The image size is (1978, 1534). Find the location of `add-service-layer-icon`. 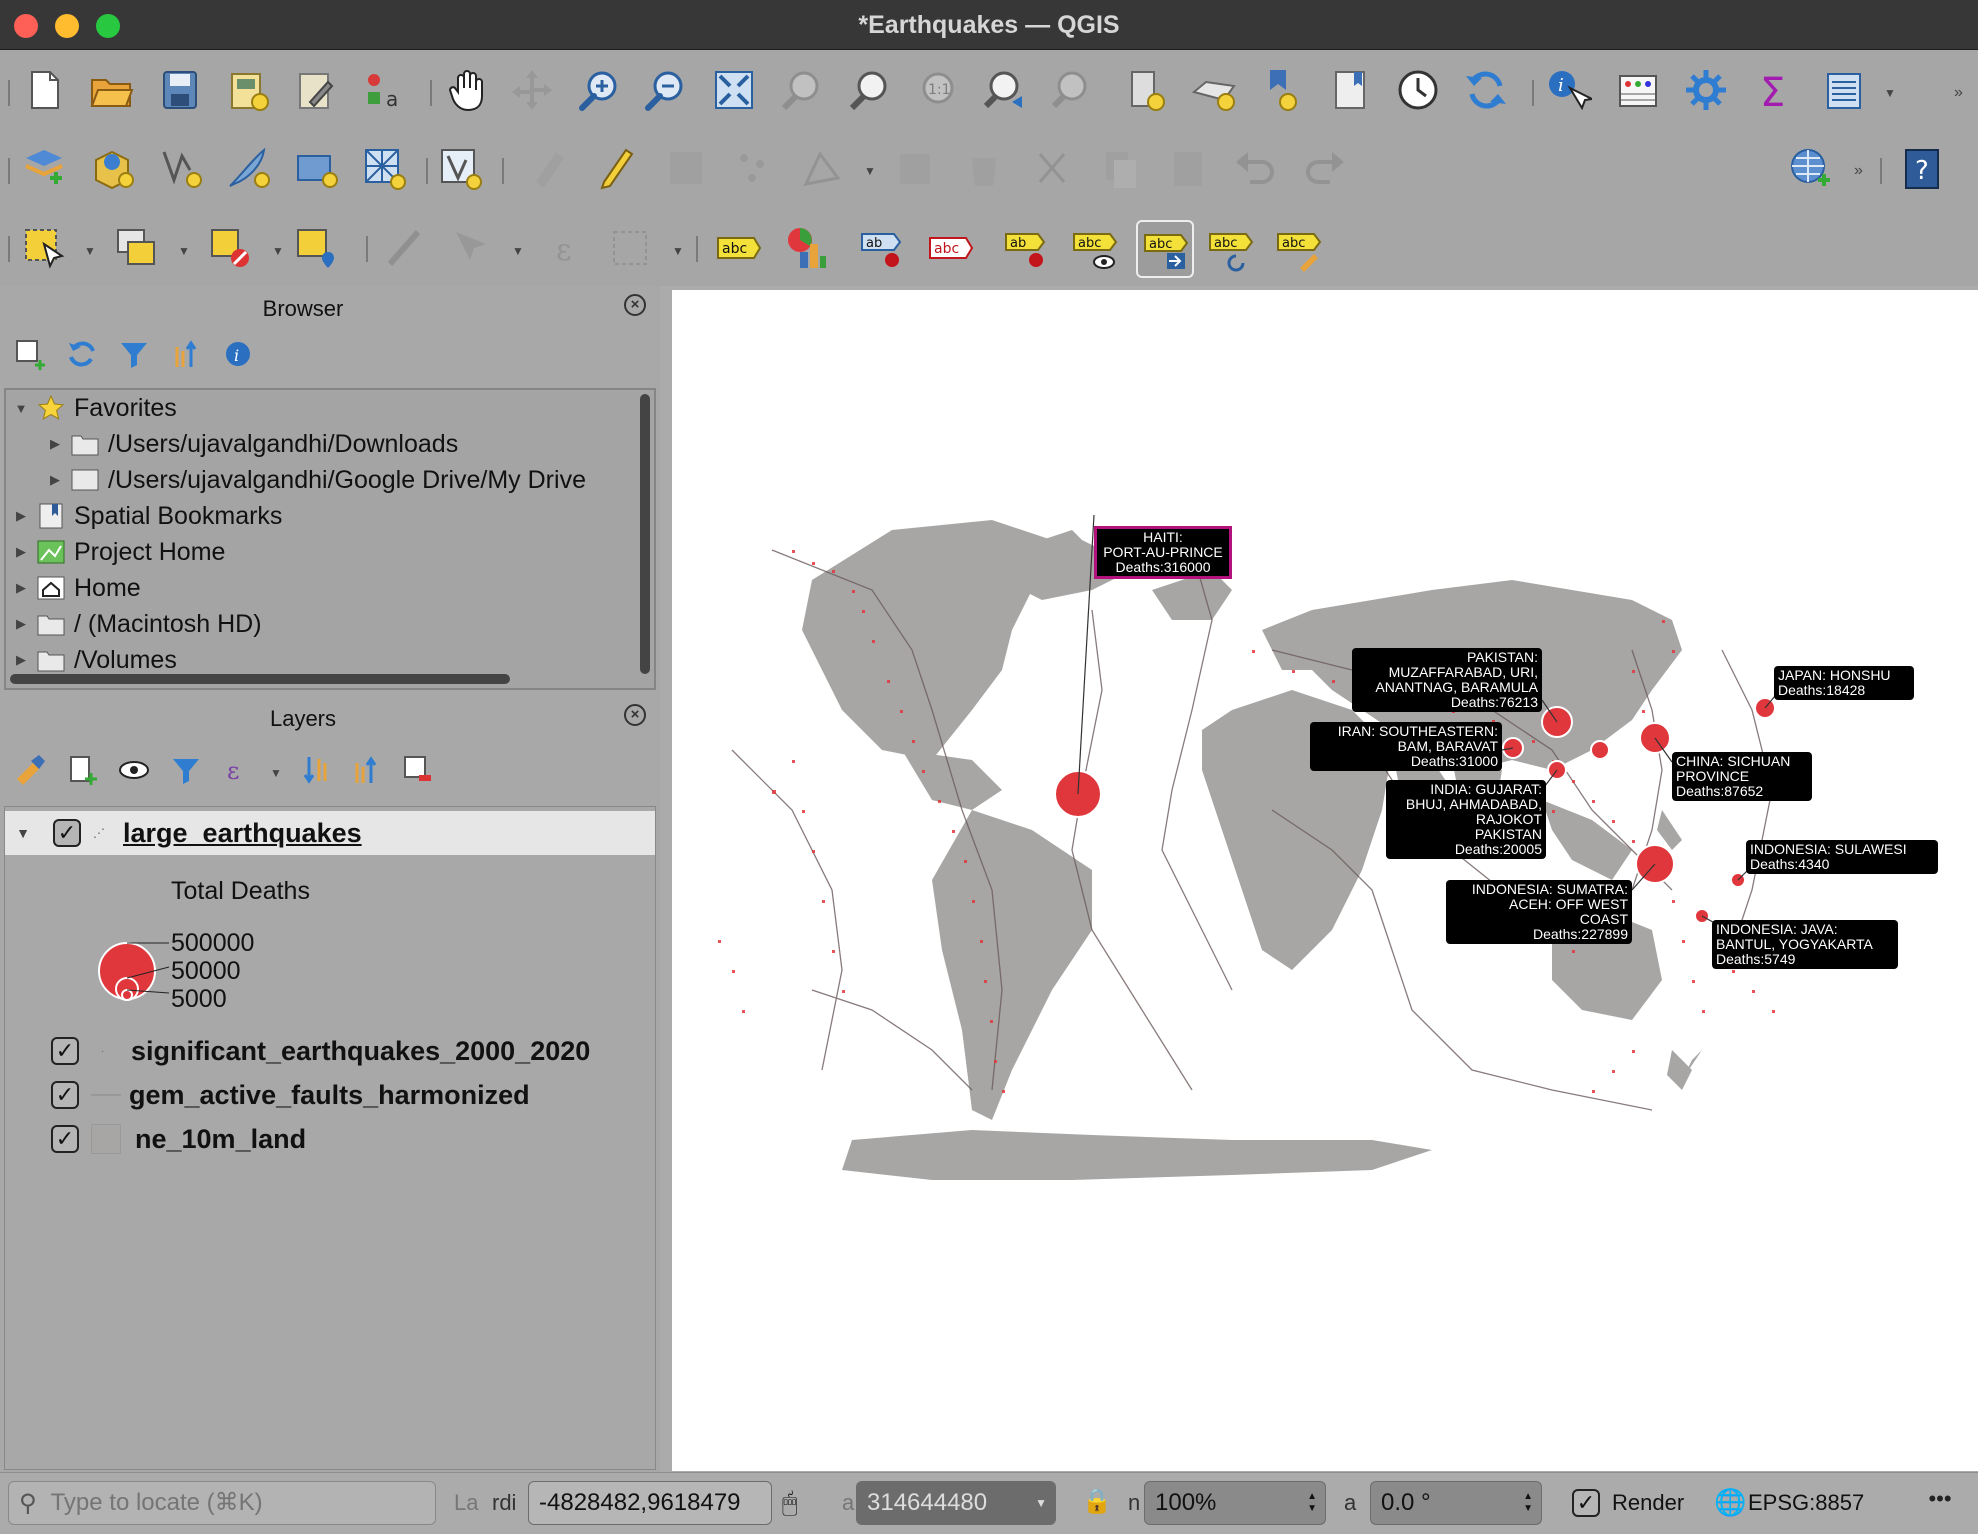

add-service-layer-icon is located at coordinates (1810, 168).